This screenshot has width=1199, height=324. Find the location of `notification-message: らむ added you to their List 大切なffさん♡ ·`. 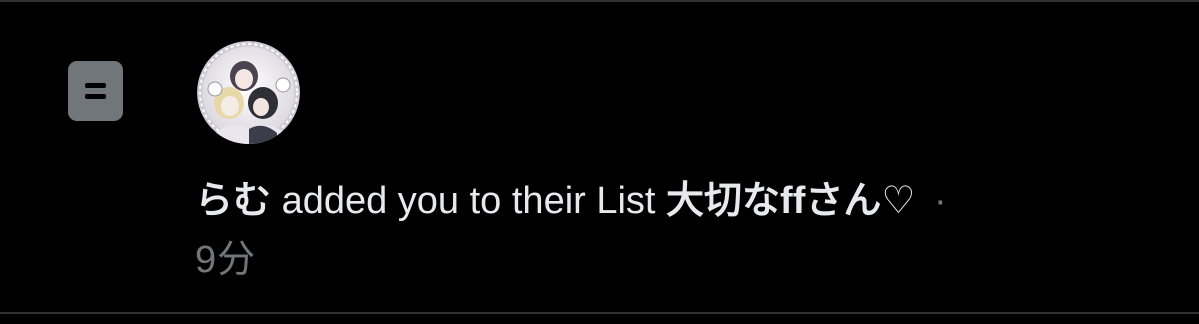

notification-message: らむ added you to their List 大切なffさん♡ · is located at coordinates (675, 201).